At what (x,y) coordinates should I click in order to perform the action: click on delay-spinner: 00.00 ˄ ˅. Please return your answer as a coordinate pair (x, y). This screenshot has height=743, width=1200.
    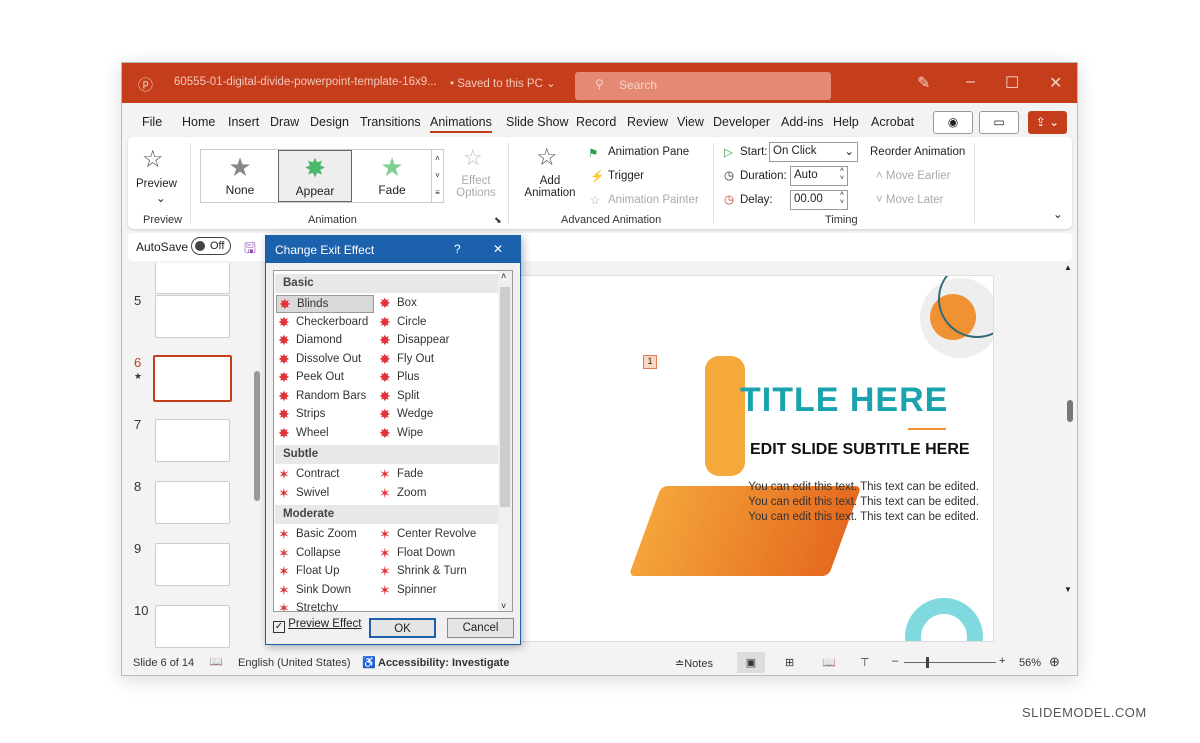
    Looking at the image, I should click on (819, 200).